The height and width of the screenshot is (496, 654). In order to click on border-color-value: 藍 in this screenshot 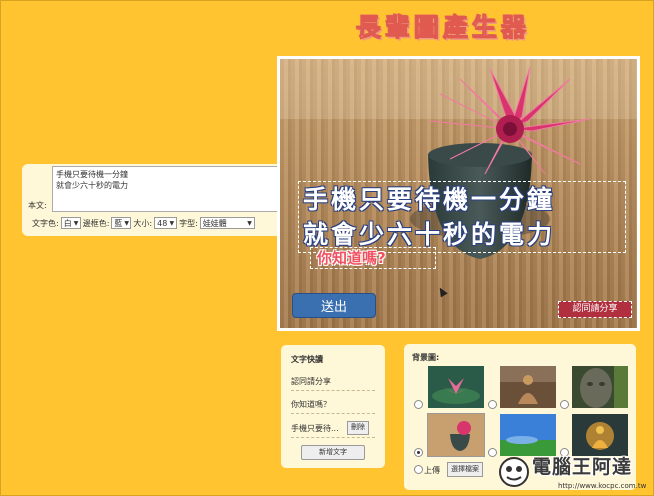, I will do `click(118, 223)`.